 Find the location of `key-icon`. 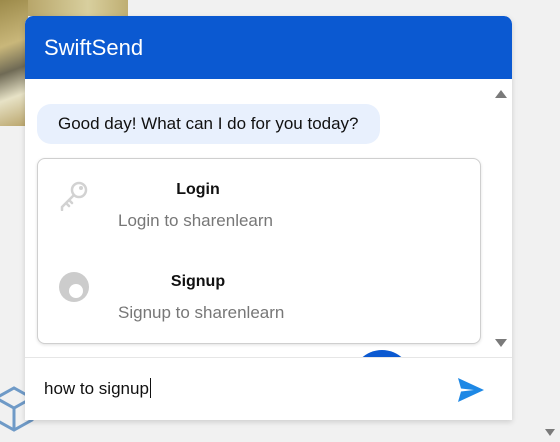

key-icon is located at coordinates (74, 196).